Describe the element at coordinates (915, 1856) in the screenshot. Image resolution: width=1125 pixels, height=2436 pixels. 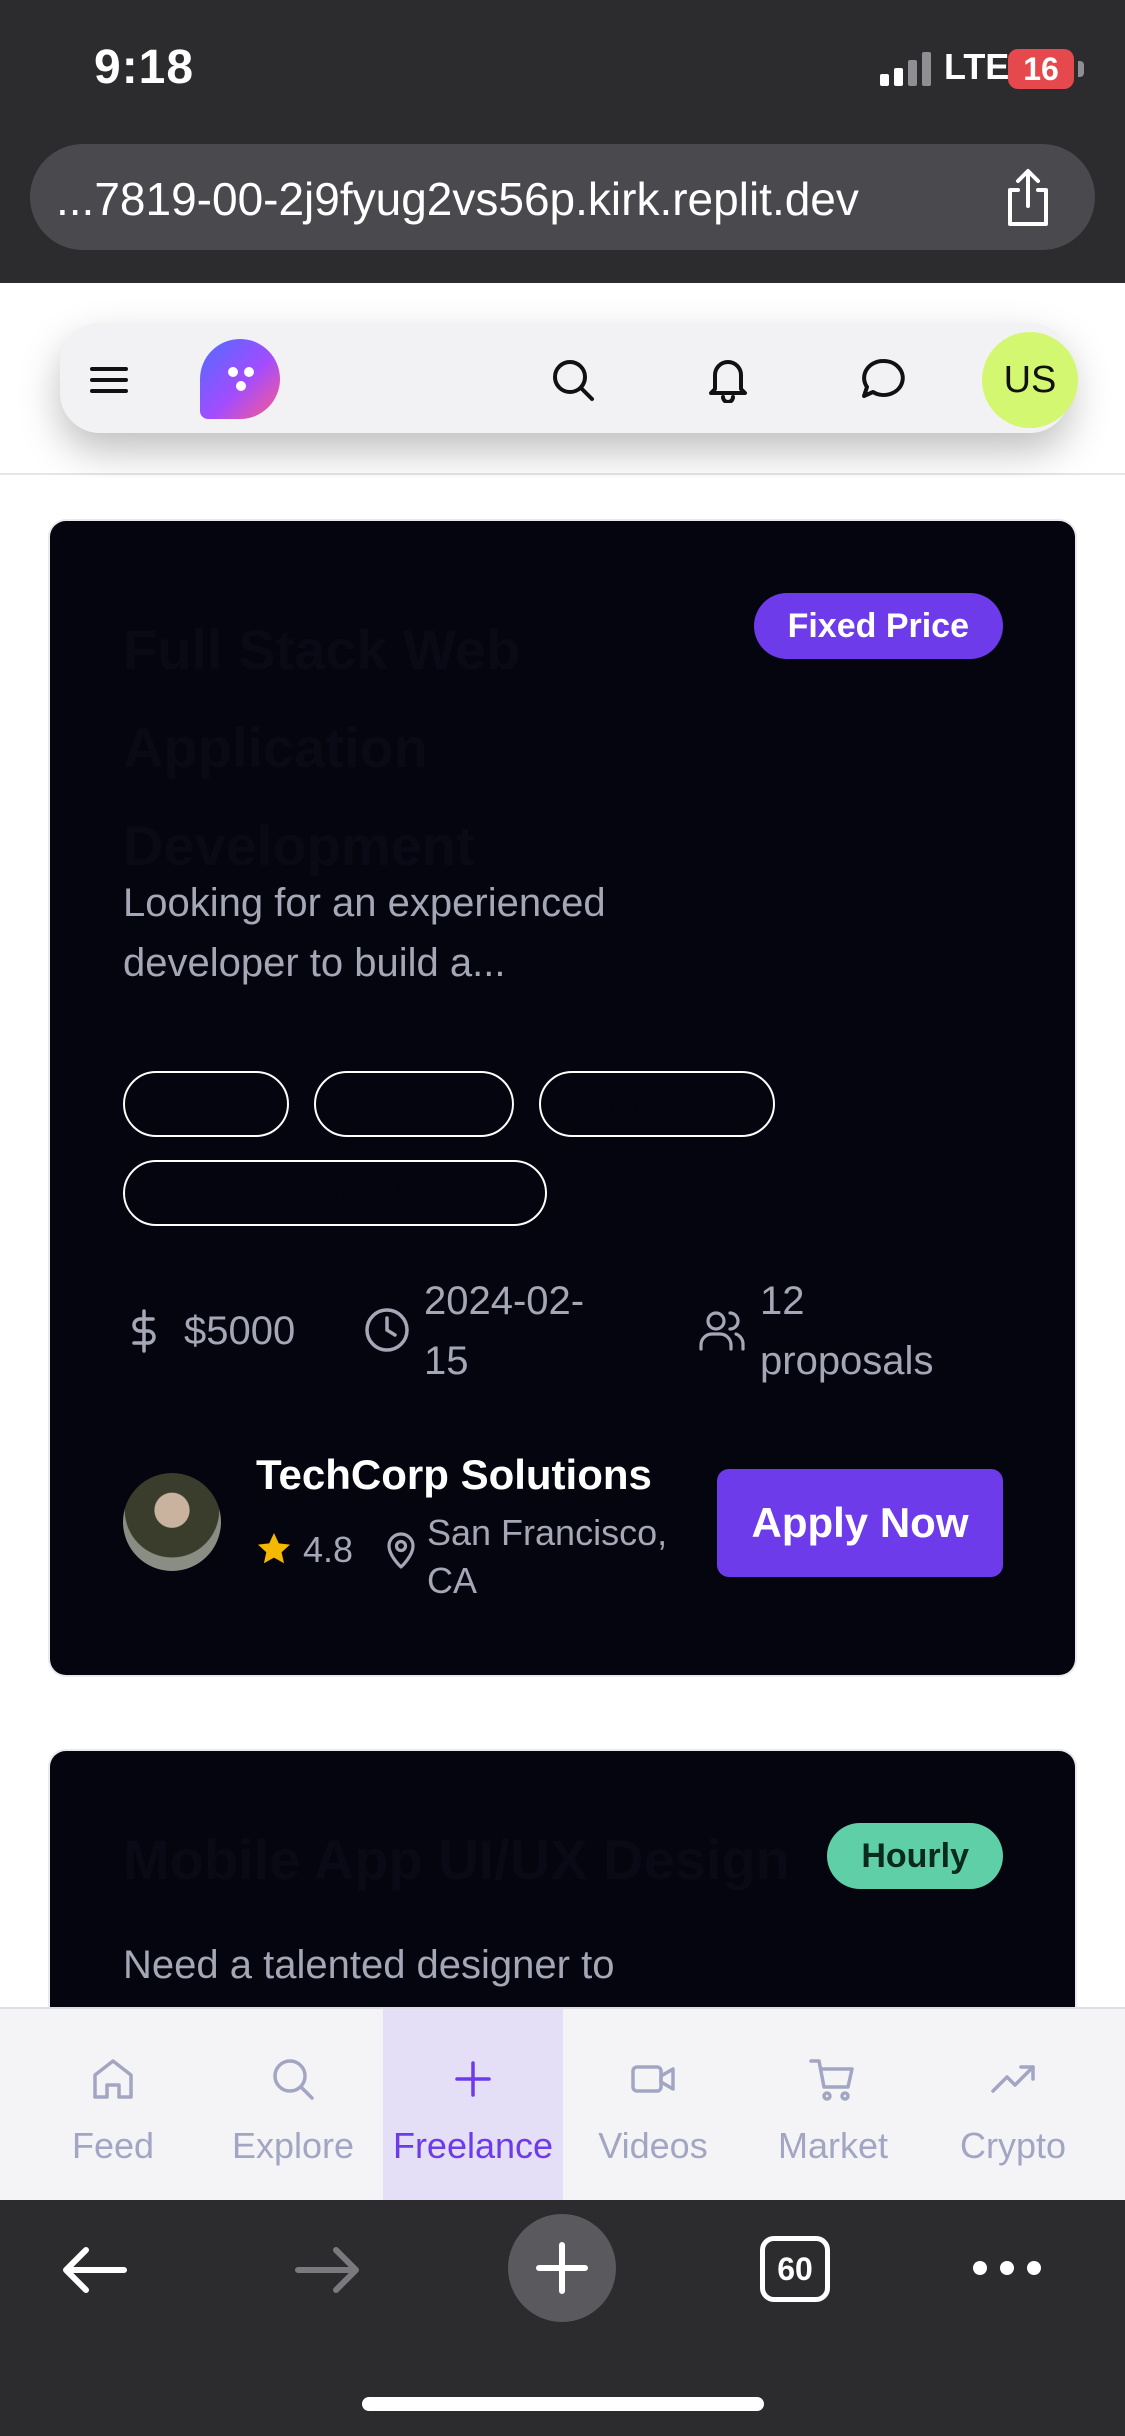
I see `job-type-badge: Hourly` at that location.